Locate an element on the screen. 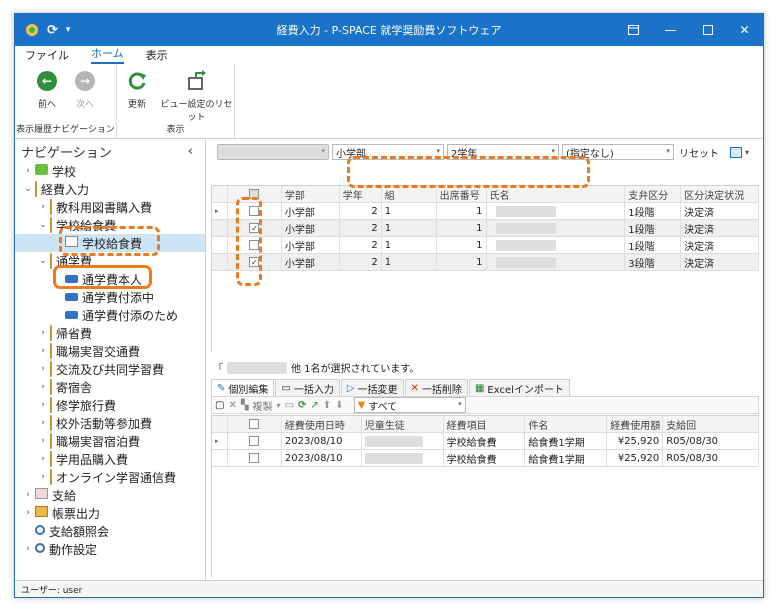  maximize-button is located at coordinates (707, 30).